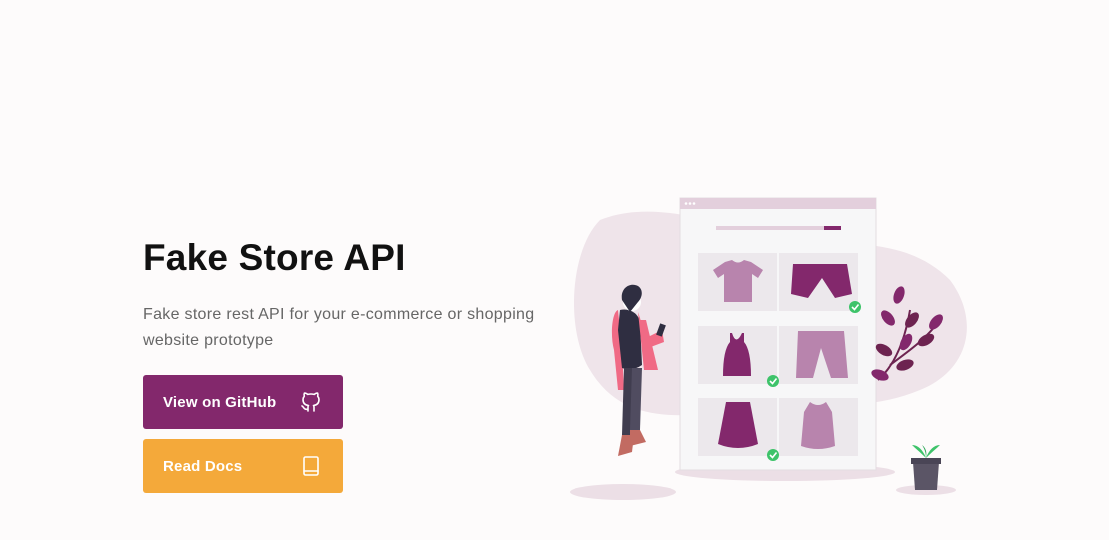 The height and width of the screenshot is (540, 1109). What do you see at coordinates (311, 402) in the screenshot?
I see `github-icon` at bounding box center [311, 402].